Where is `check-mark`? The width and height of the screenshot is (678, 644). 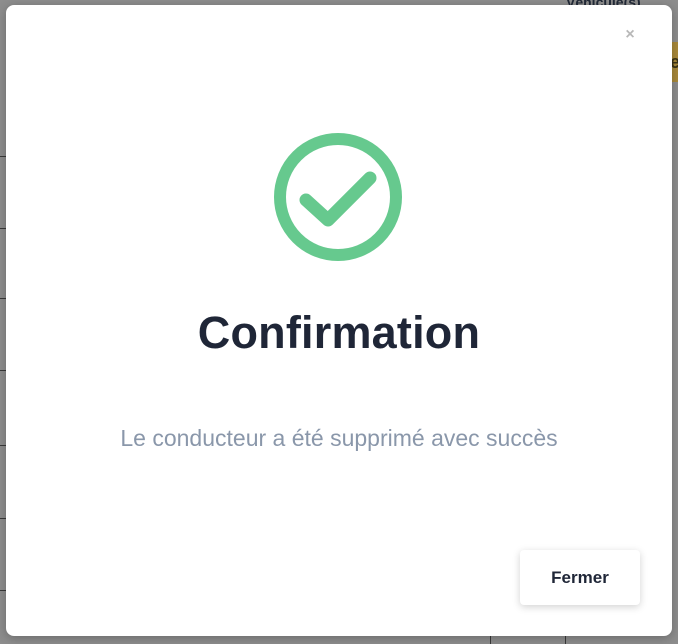
check-mark is located at coordinates (338, 199).